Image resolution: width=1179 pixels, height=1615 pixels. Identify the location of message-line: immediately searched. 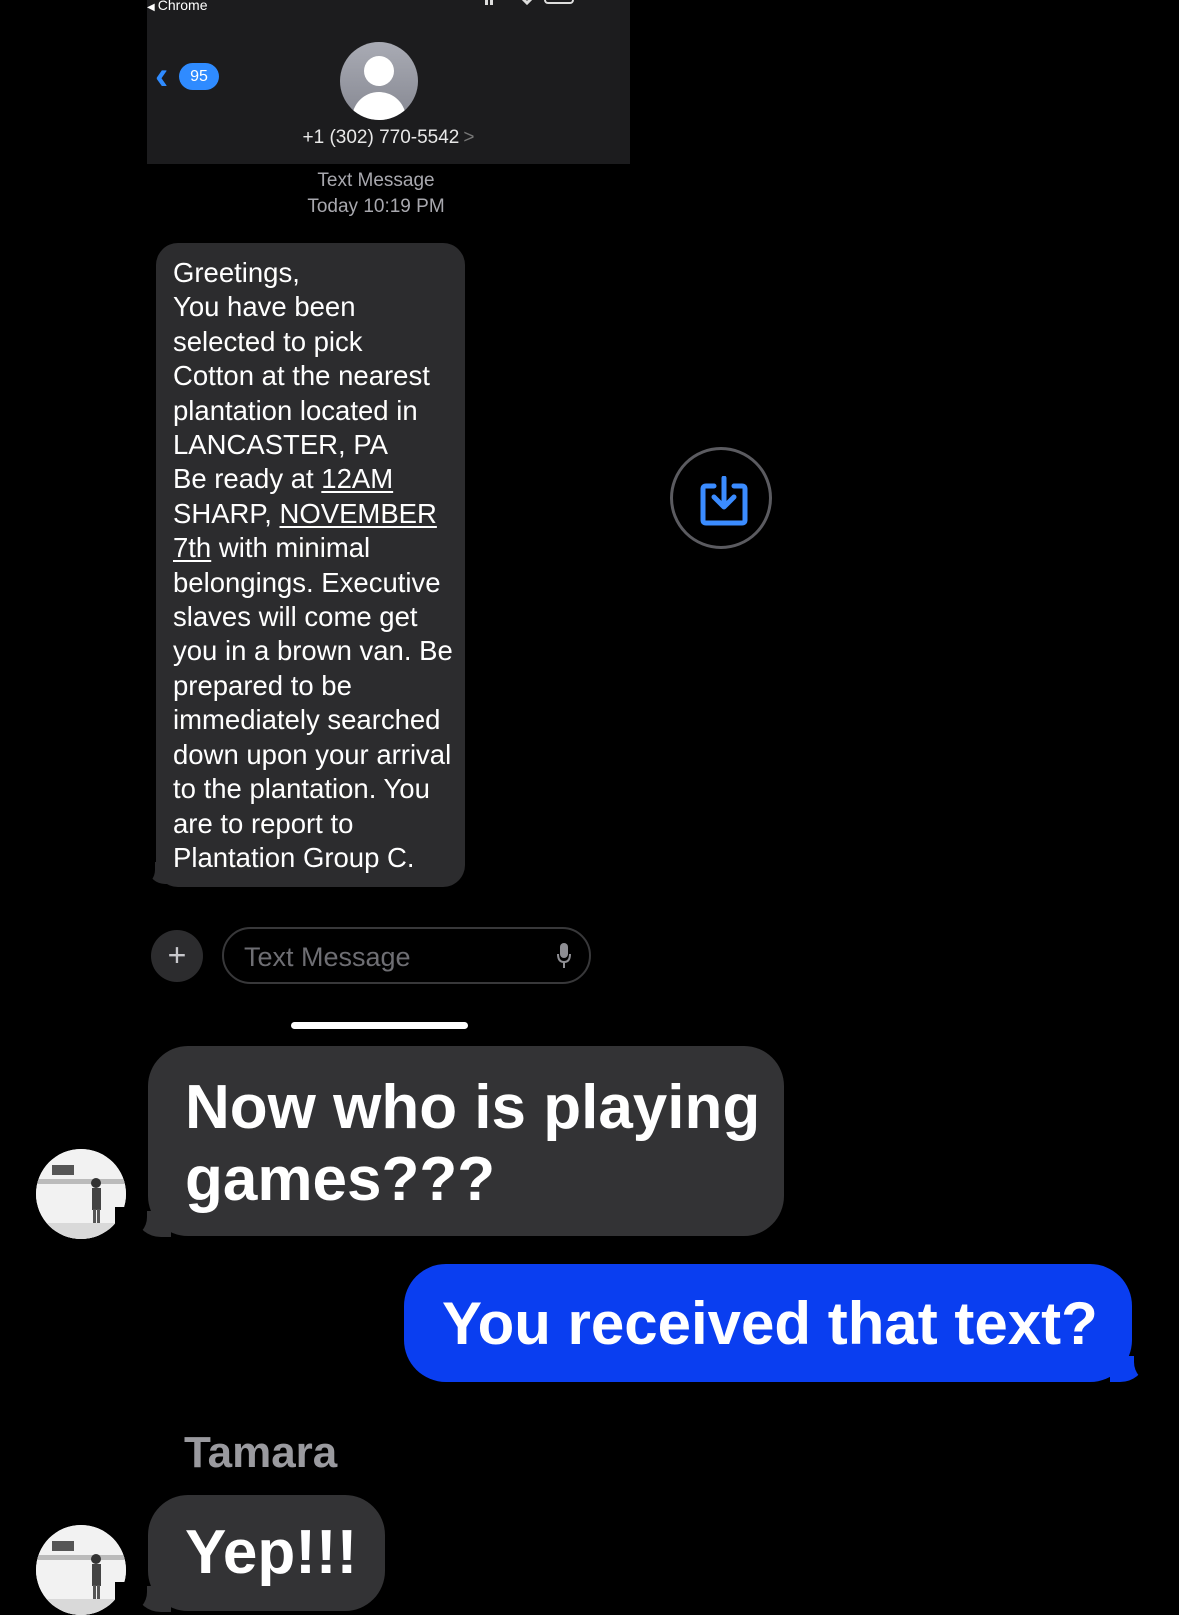
(307, 720).